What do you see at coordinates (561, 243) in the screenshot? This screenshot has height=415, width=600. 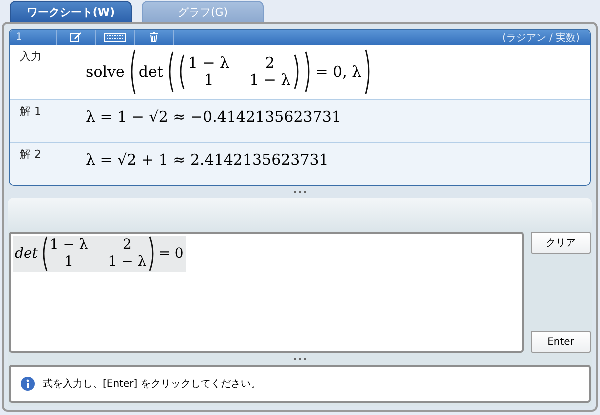 I see `clear-button: クリア` at bounding box center [561, 243].